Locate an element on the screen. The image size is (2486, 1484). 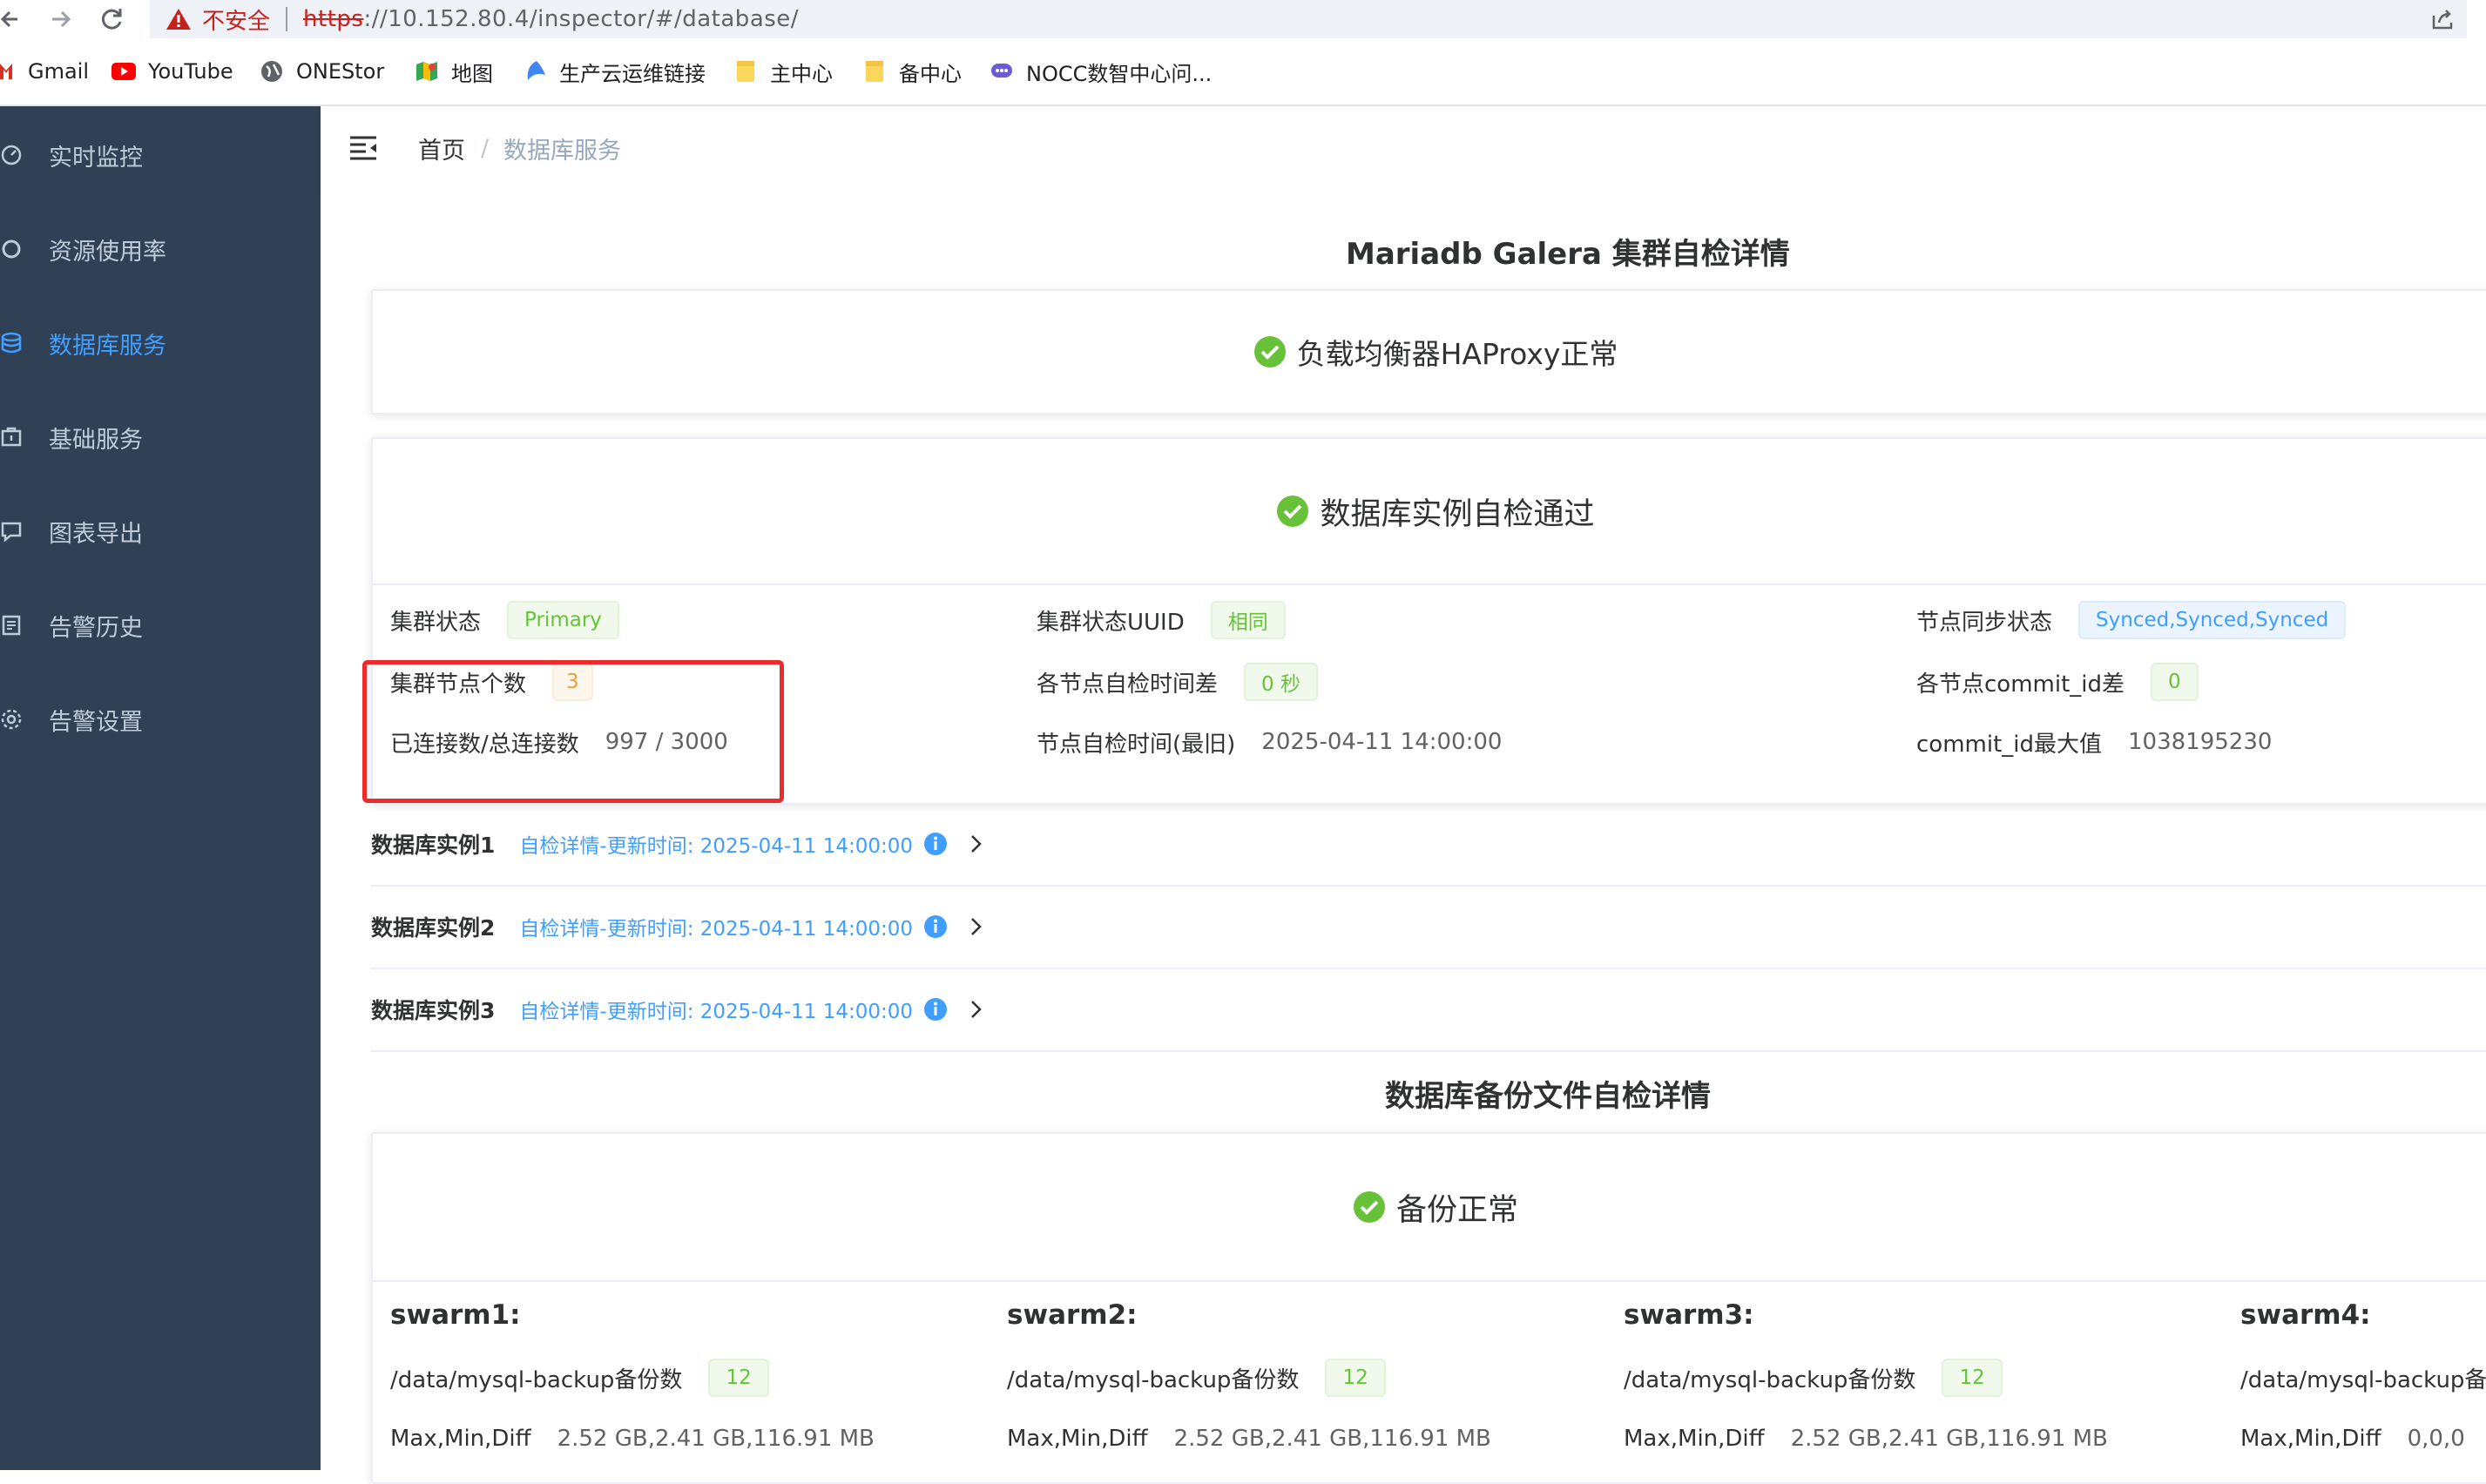
bookmark-label: 生产云运维链接 is located at coordinates (632, 74).